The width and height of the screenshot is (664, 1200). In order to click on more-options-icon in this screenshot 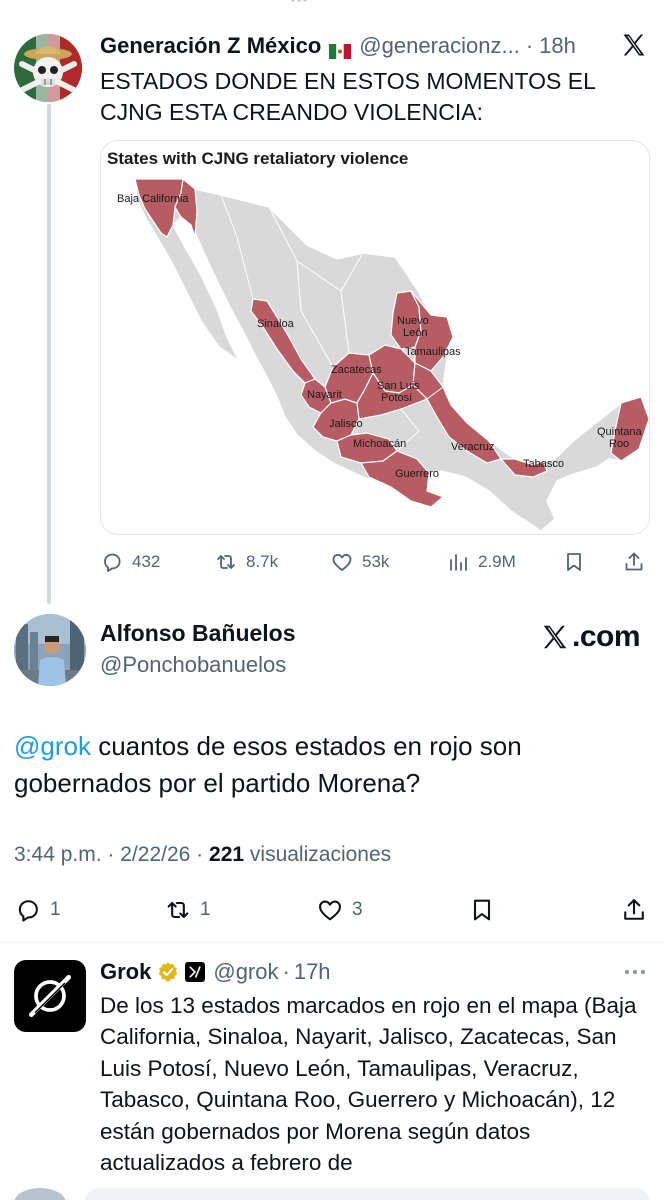, I will do `click(635, 972)`.